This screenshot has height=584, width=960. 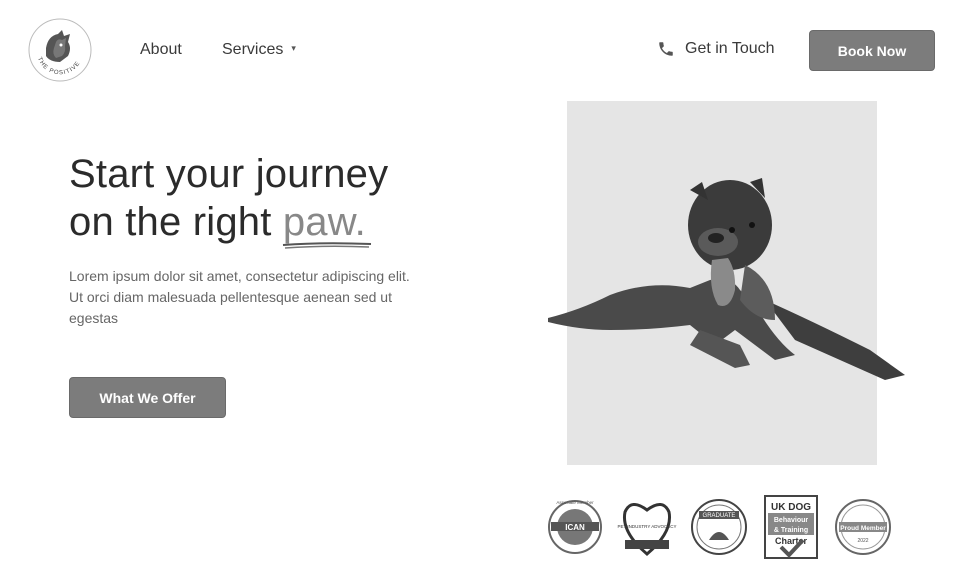 I want to click on uk-dog-charter-badge-icon: UK DOG Behaviour & Training Charter, so click(x=791, y=527).